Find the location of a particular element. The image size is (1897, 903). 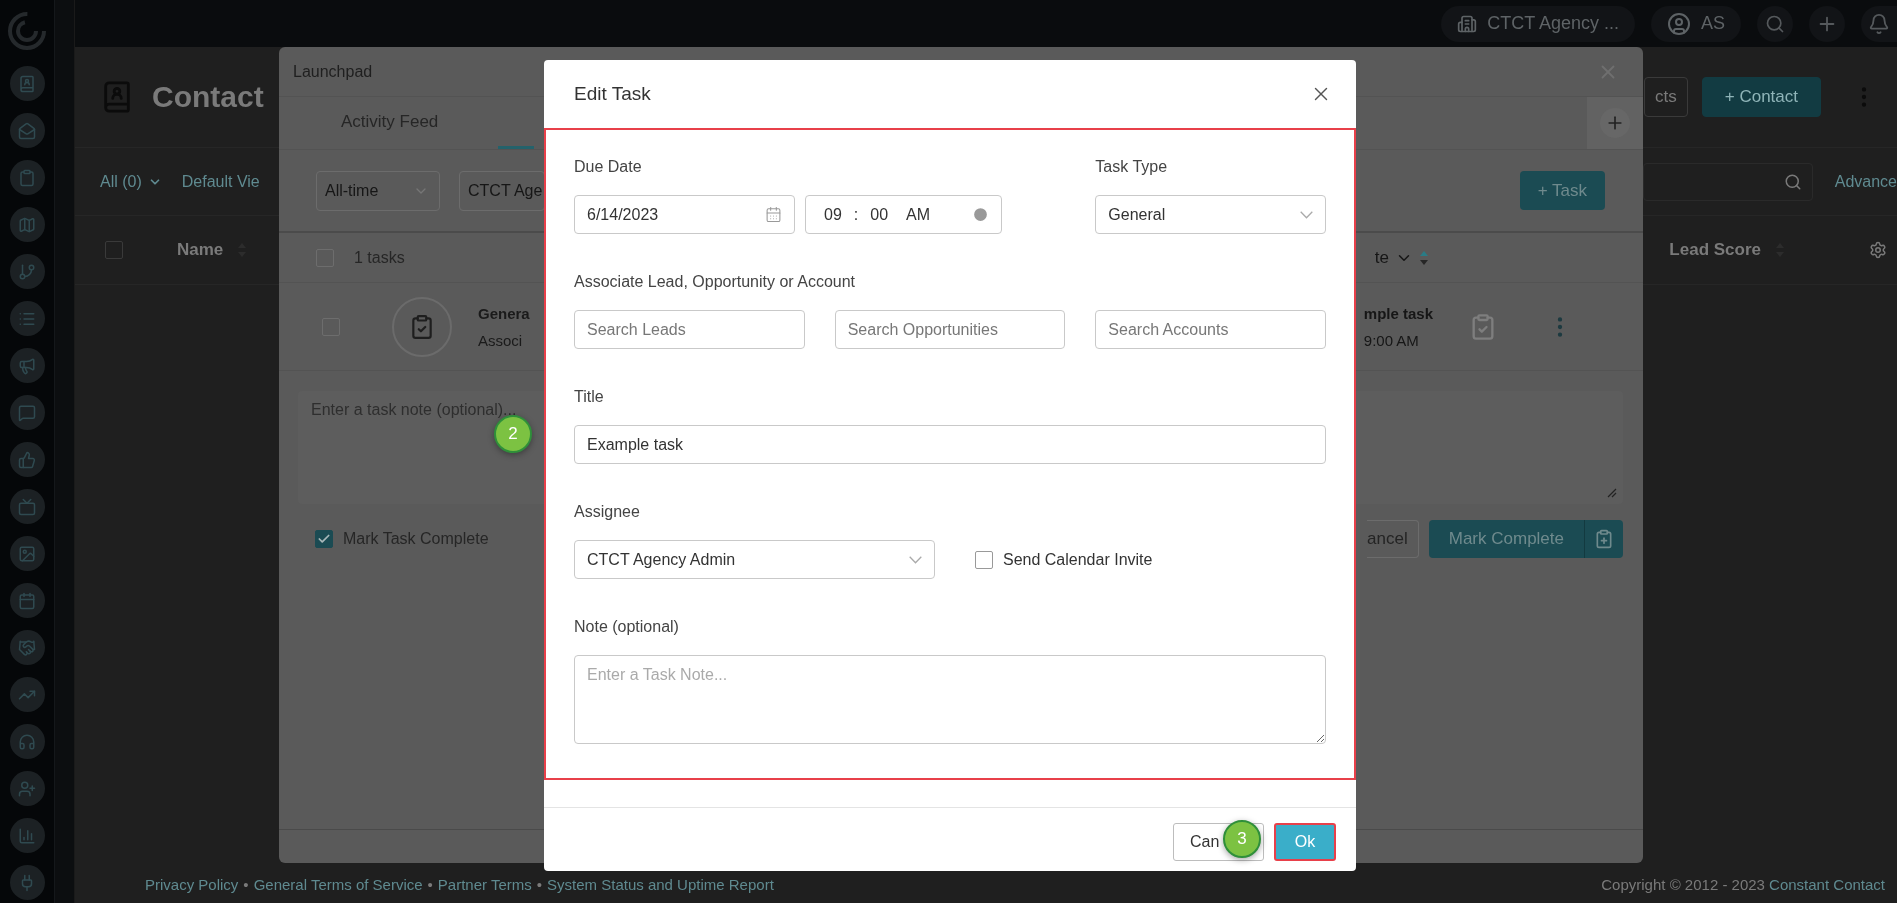

dialog-title: Edit Task is located at coordinates (612, 94).